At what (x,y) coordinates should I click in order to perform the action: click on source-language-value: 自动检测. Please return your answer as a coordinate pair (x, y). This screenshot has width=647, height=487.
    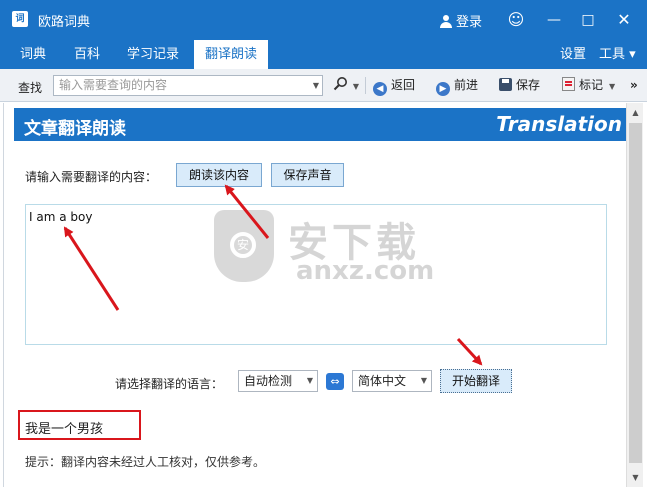
    Looking at the image, I should click on (268, 381).